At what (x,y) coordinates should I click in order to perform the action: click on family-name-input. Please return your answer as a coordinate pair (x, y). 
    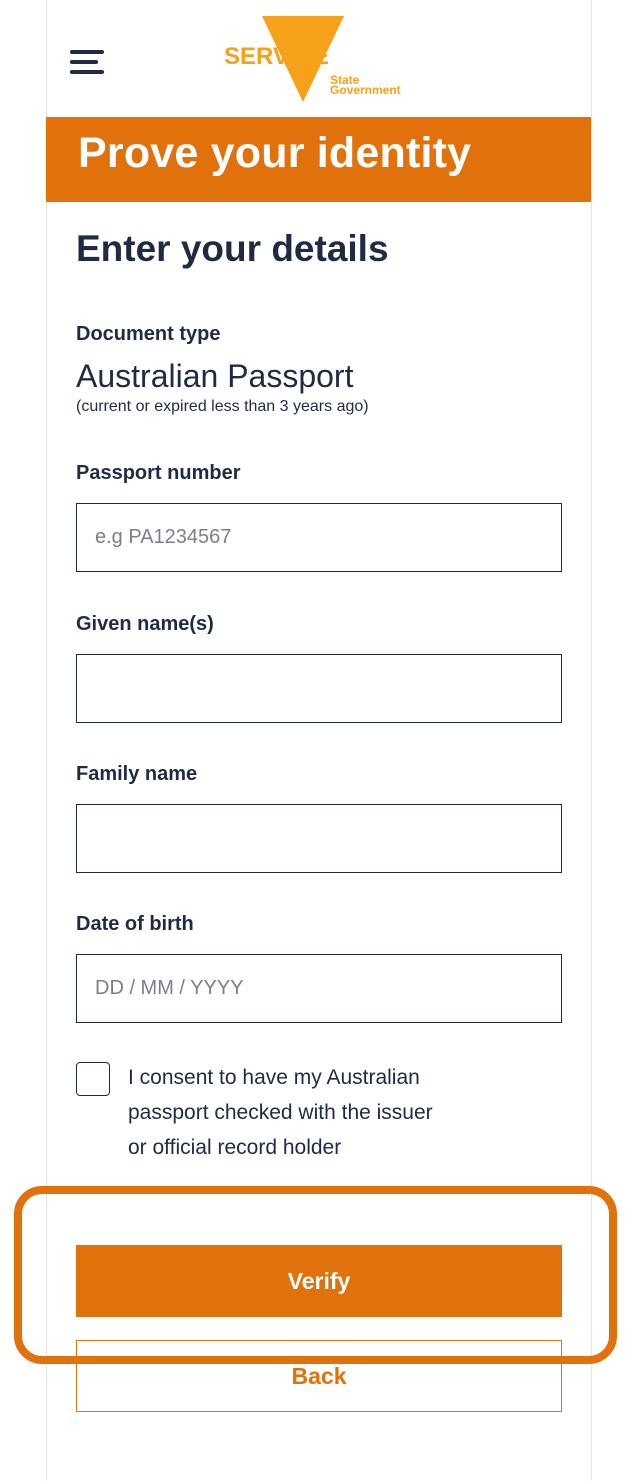
    Looking at the image, I should click on (319, 838).